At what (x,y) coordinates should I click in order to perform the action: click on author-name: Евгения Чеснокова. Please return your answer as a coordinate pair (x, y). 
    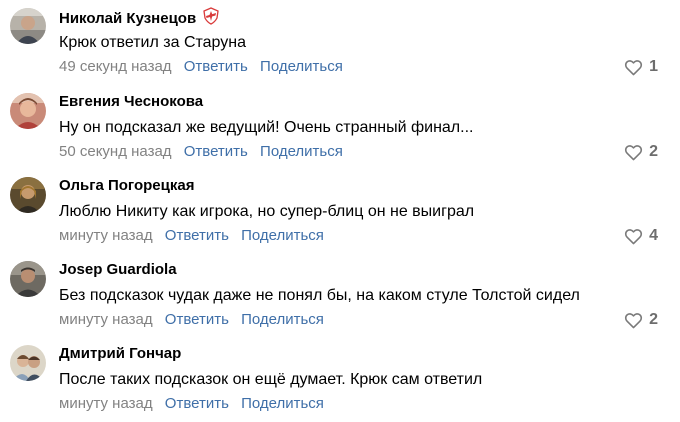
    Looking at the image, I should click on (131, 101).